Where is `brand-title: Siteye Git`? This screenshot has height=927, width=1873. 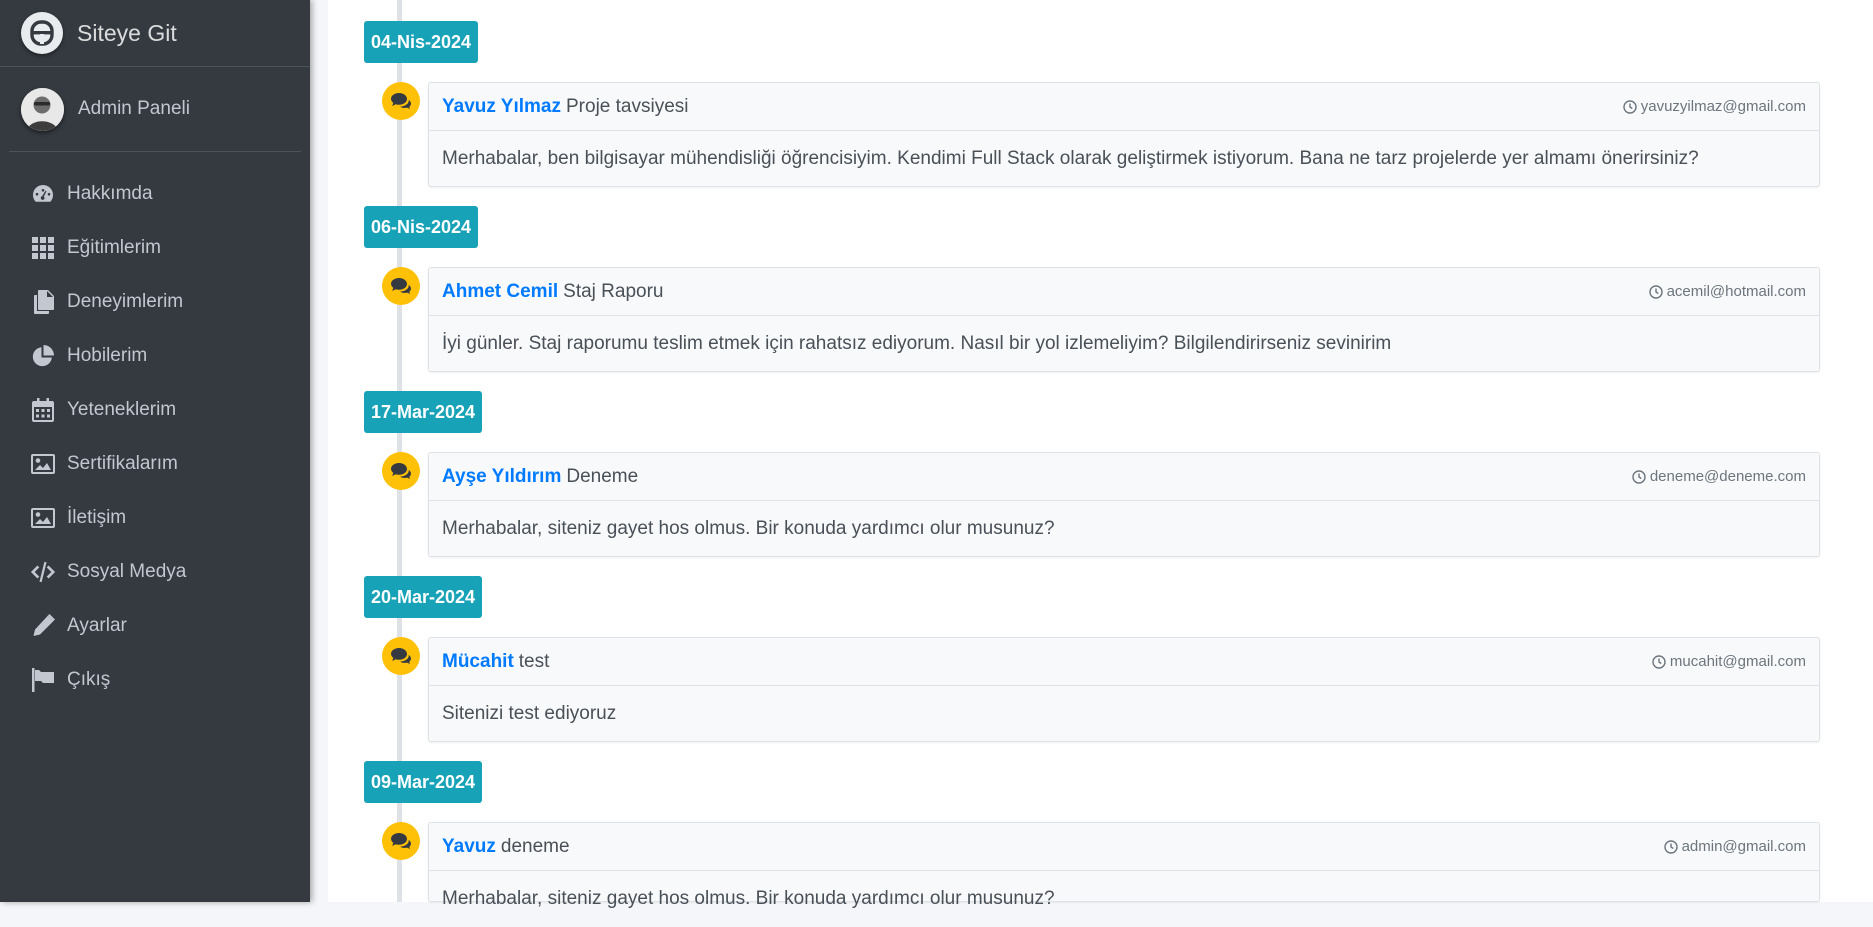 brand-title: Siteye Git is located at coordinates (127, 32).